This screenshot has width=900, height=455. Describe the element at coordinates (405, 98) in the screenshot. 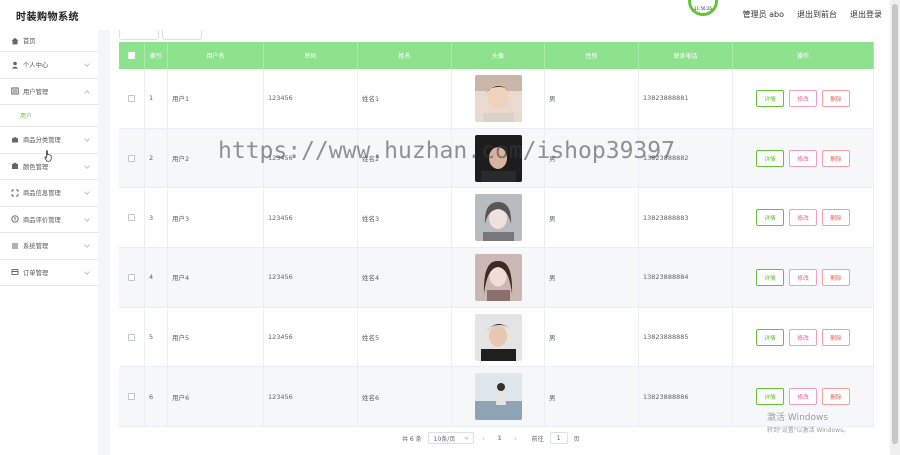

I see `cell-name: 姓名1` at that location.